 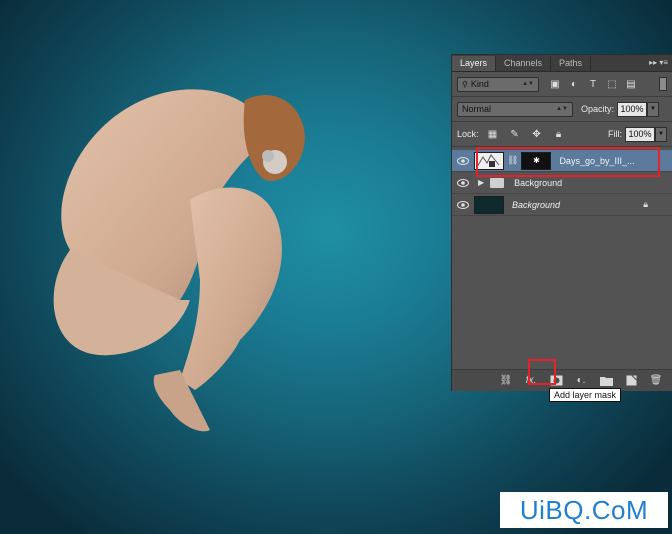 I want to click on fill-label: Fill:, so click(x=615, y=134).